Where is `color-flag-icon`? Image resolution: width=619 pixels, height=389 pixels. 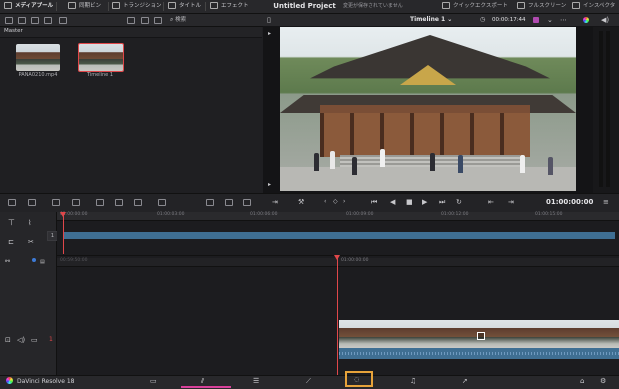
color-flag-icon is located at coordinates (536, 20).